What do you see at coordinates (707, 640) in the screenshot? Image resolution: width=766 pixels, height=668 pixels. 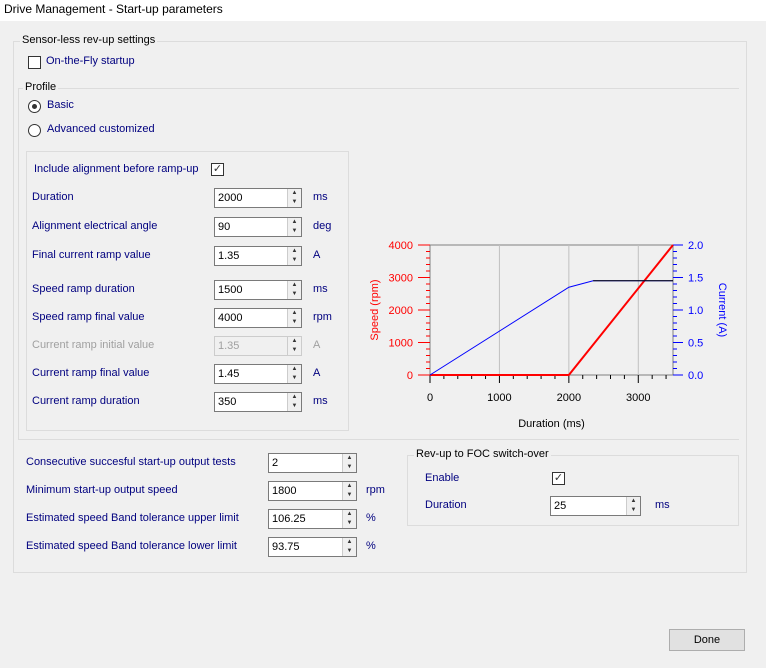 I see `done-button: Done` at bounding box center [707, 640].